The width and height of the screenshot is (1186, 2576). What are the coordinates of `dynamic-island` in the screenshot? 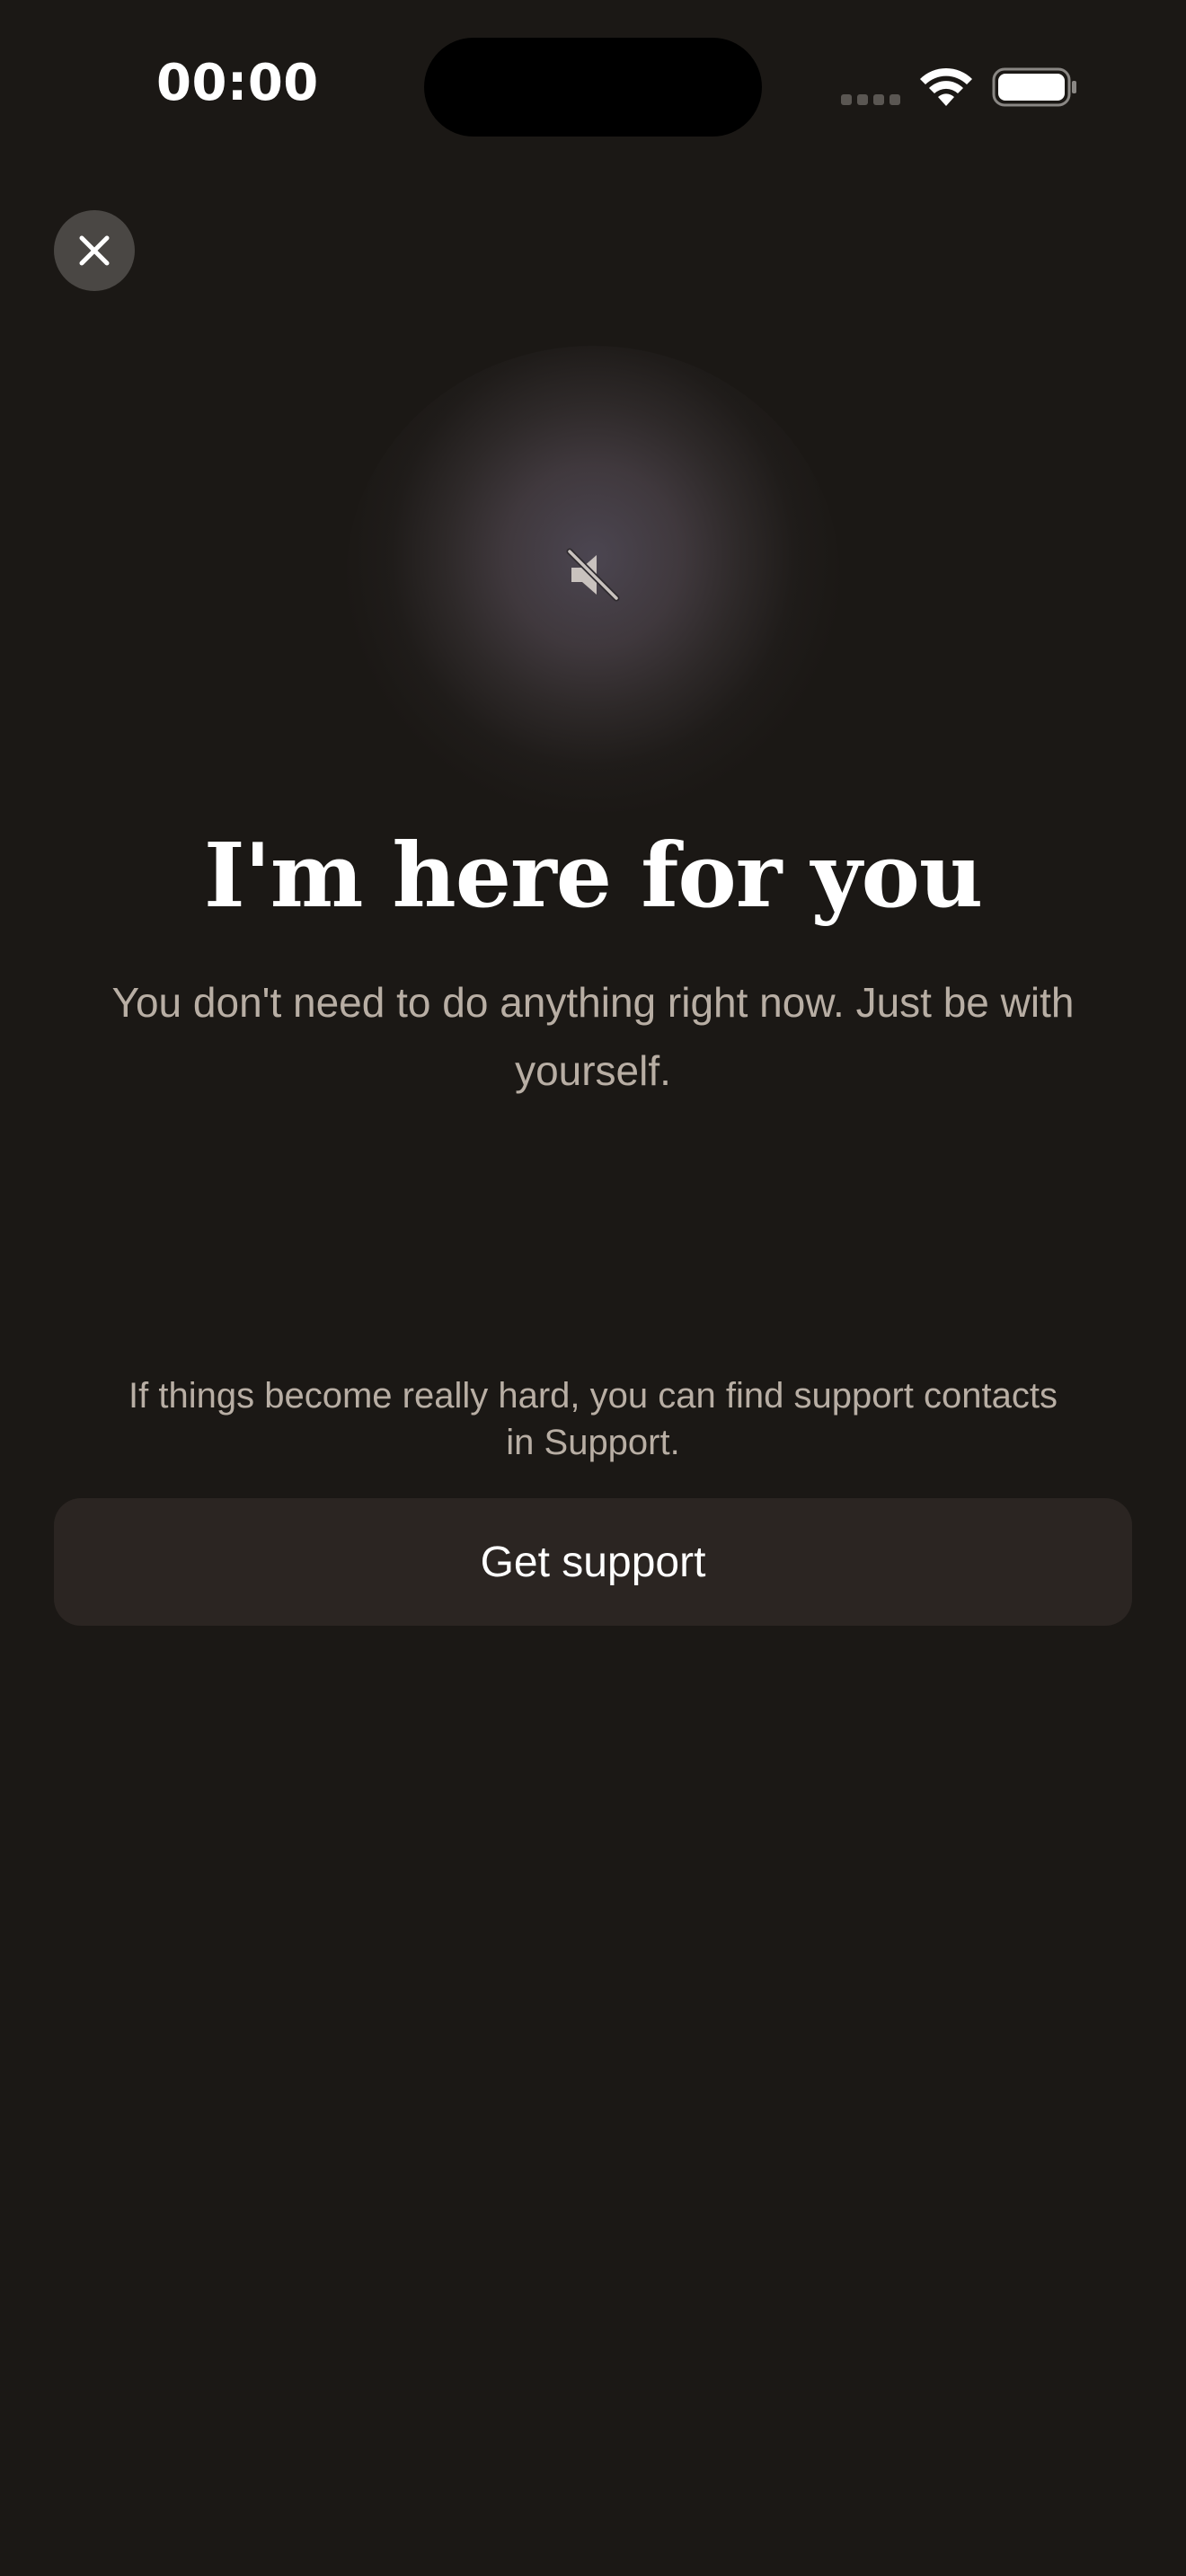 It's located at (593, 87).